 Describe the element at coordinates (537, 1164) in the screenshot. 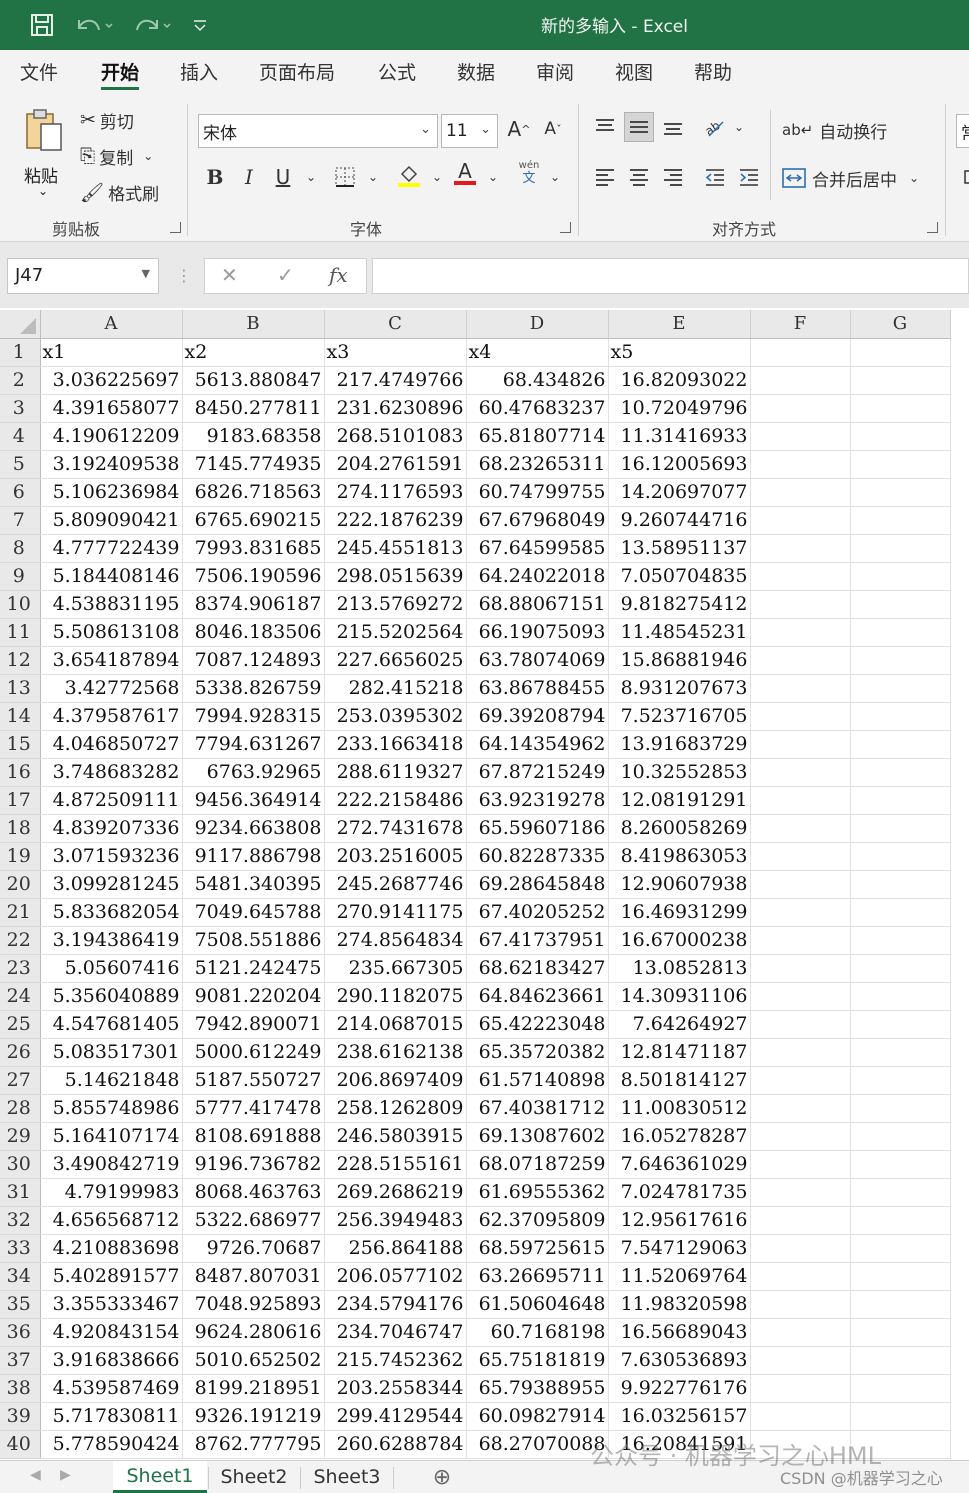

I see `cell: 68.07187259` at that location.